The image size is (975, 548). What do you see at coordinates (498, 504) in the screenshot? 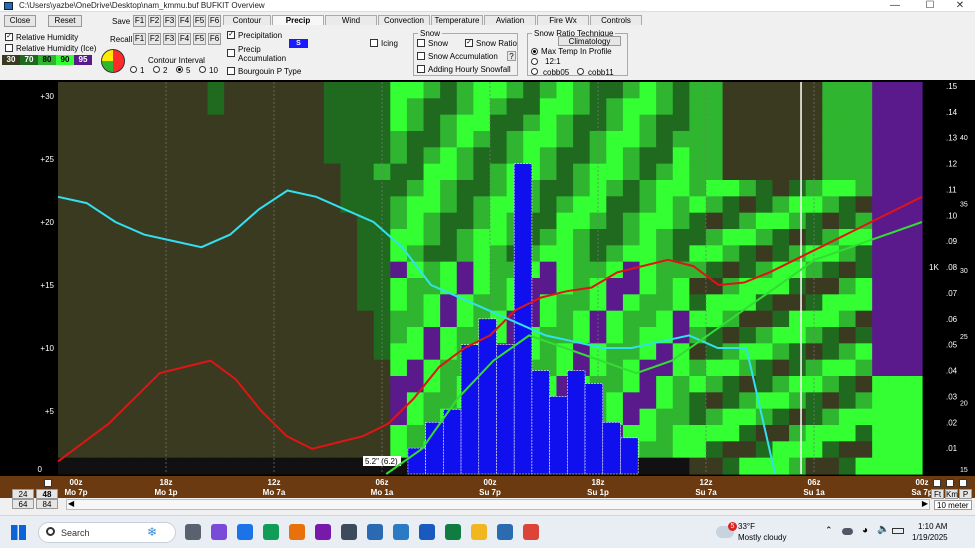
I see `time-scrollbar: ◀ ▶` at bounding box center [498, 504].